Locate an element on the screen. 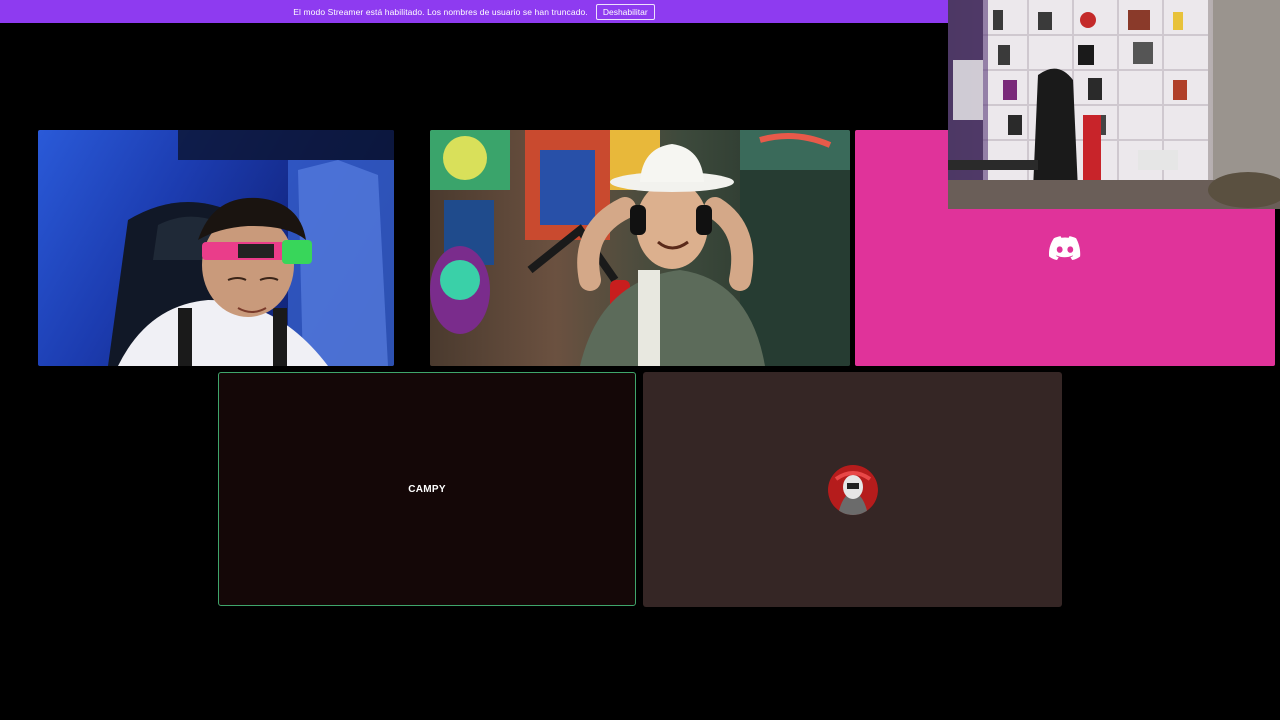  avatar-image is located at coordinates (852, 489).